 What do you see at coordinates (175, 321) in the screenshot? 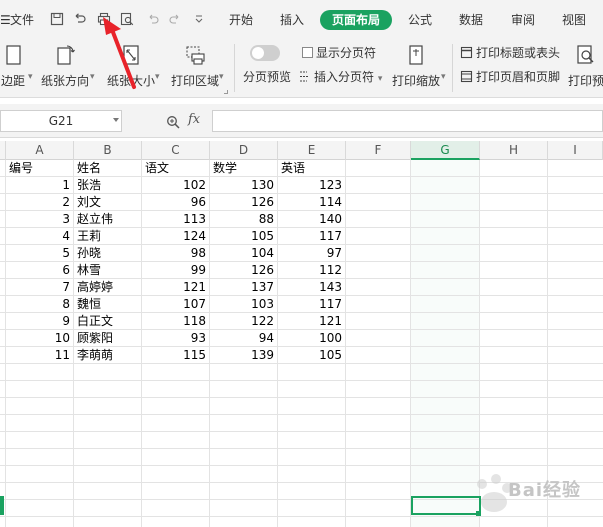
I see `cell-chinese: 118` at bounding box center [175, 321].